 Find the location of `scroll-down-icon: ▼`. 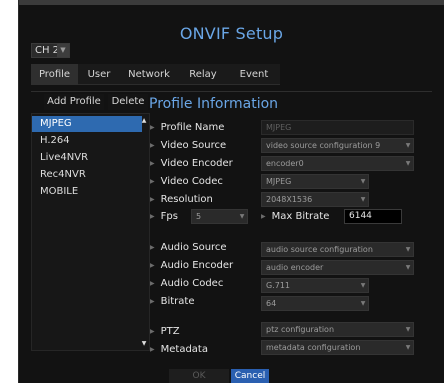

scroll-down-icon: ▼ is located at coordinates (144, 344).